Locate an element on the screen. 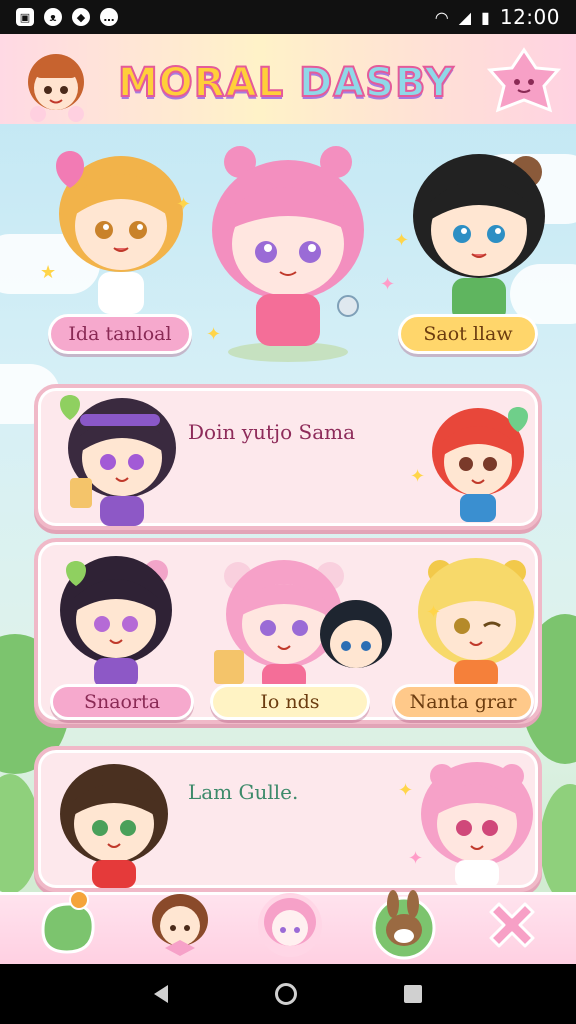 The image size is (576, 1024). pink-avatar-icon is located at coordinates (290, 925).